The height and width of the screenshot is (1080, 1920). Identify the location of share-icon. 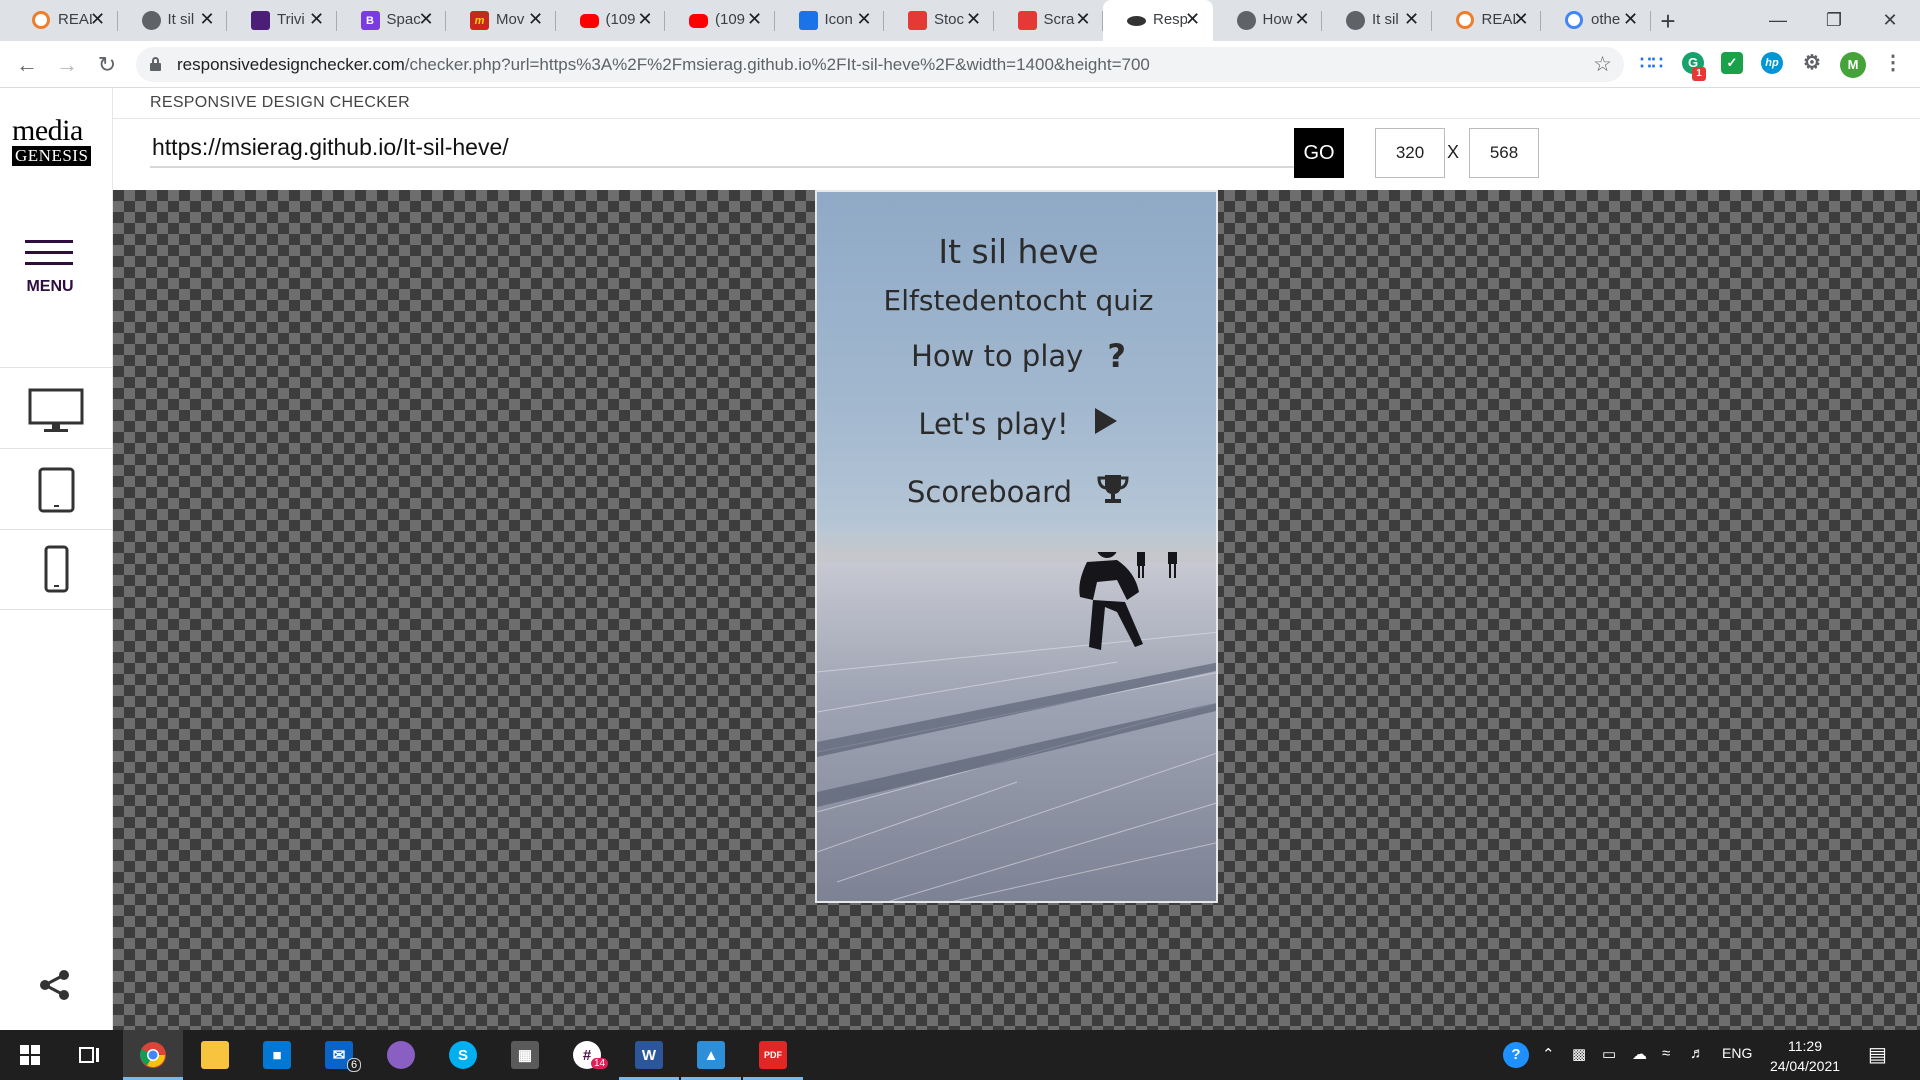
(55, 985).